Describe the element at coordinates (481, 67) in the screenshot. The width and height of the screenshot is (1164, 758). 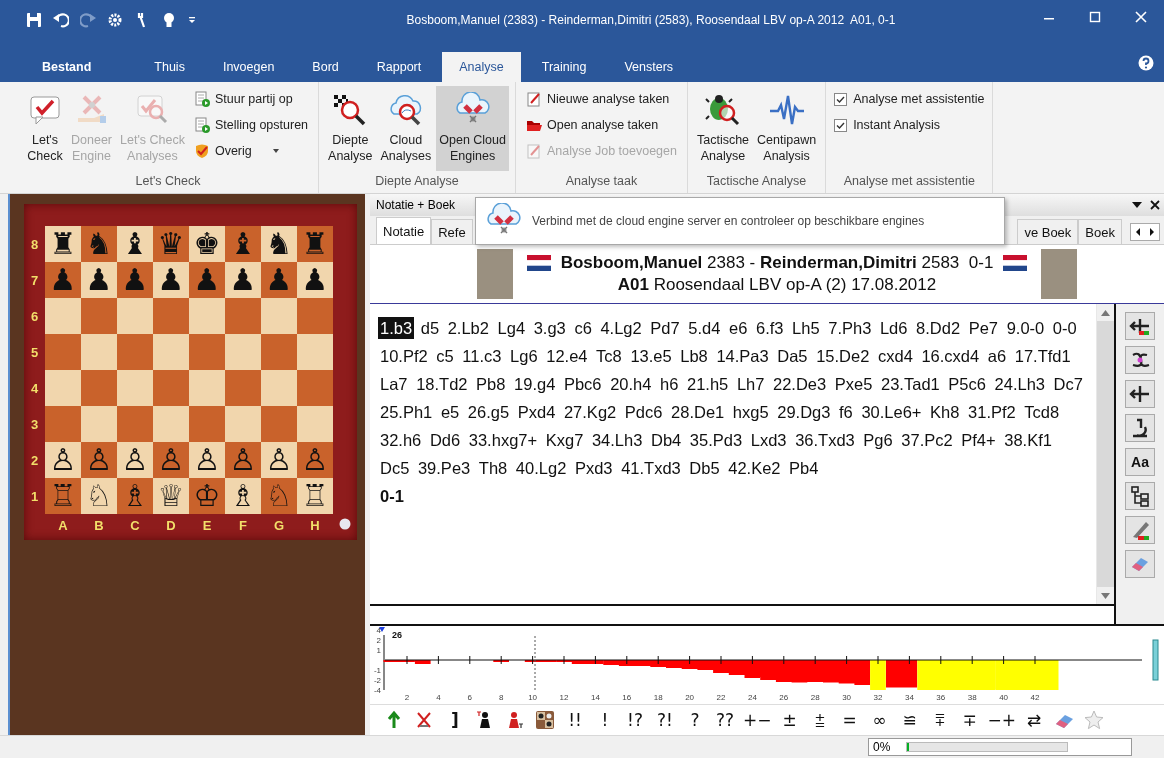
I see `ribbon-tab: Analyse` at that location.